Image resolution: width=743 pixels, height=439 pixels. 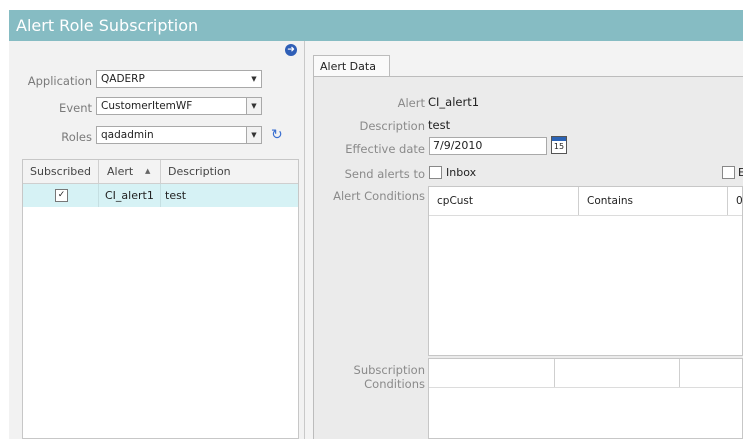 What do you see at coordinates (461, 172) in the screenshot?
I see `inbox-label: Inbox` at bounding box center [461, 172].